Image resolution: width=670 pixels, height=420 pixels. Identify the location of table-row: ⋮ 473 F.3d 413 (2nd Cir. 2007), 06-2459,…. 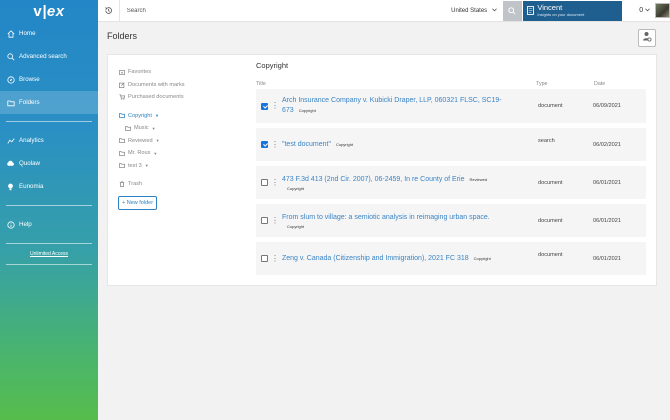
(451, 182).